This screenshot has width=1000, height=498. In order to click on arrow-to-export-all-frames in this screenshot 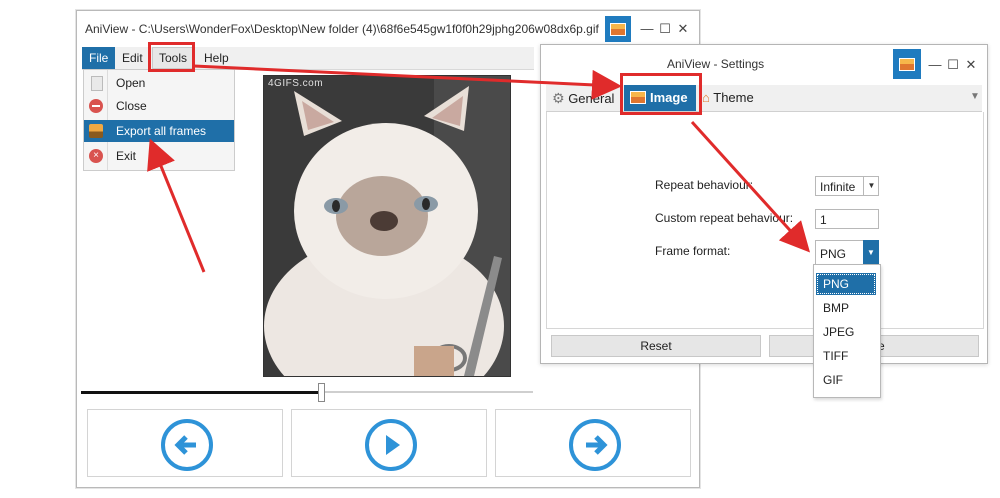, I will do `click(176, 205)`.